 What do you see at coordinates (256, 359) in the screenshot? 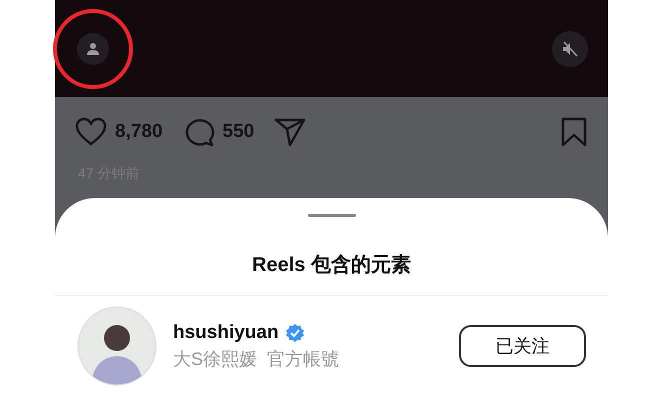
I see `account-description: 大S徐熙媛 官方帳號` at bounding box center [256, 359].